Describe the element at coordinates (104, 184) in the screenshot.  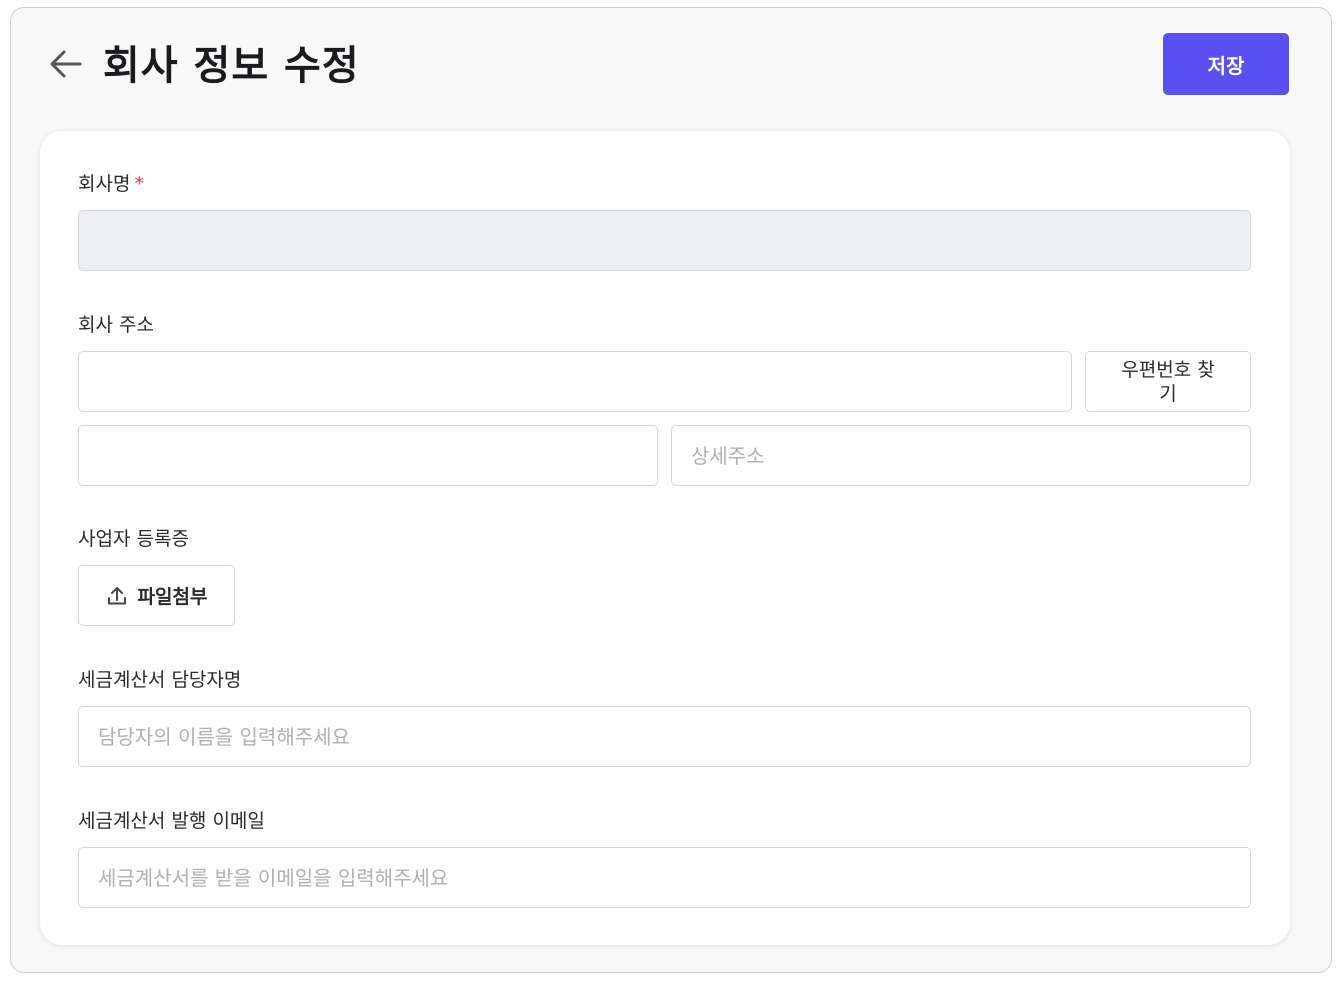
I see `company-name-label-text: 회사명` at that location.